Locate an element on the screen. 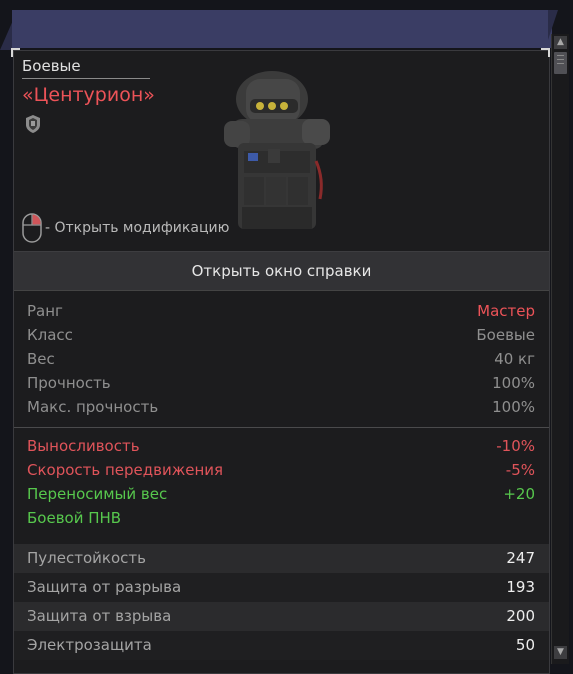 The image size is (573, 674). modifier-label: Боевой ПНВ is located at coordinates (74, 518).